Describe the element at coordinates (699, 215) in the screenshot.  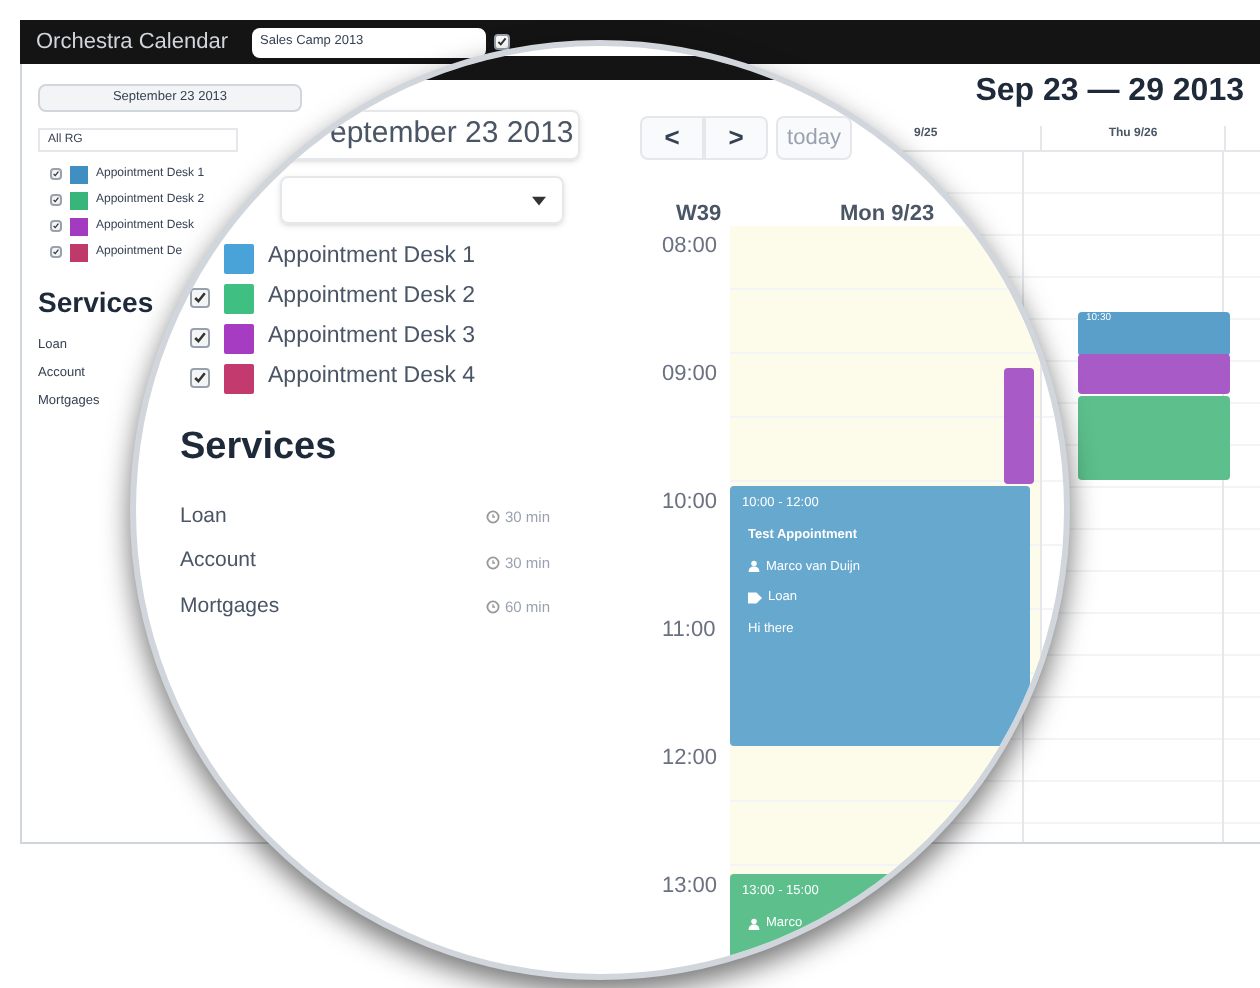
I see `week-number: W39` at that location.